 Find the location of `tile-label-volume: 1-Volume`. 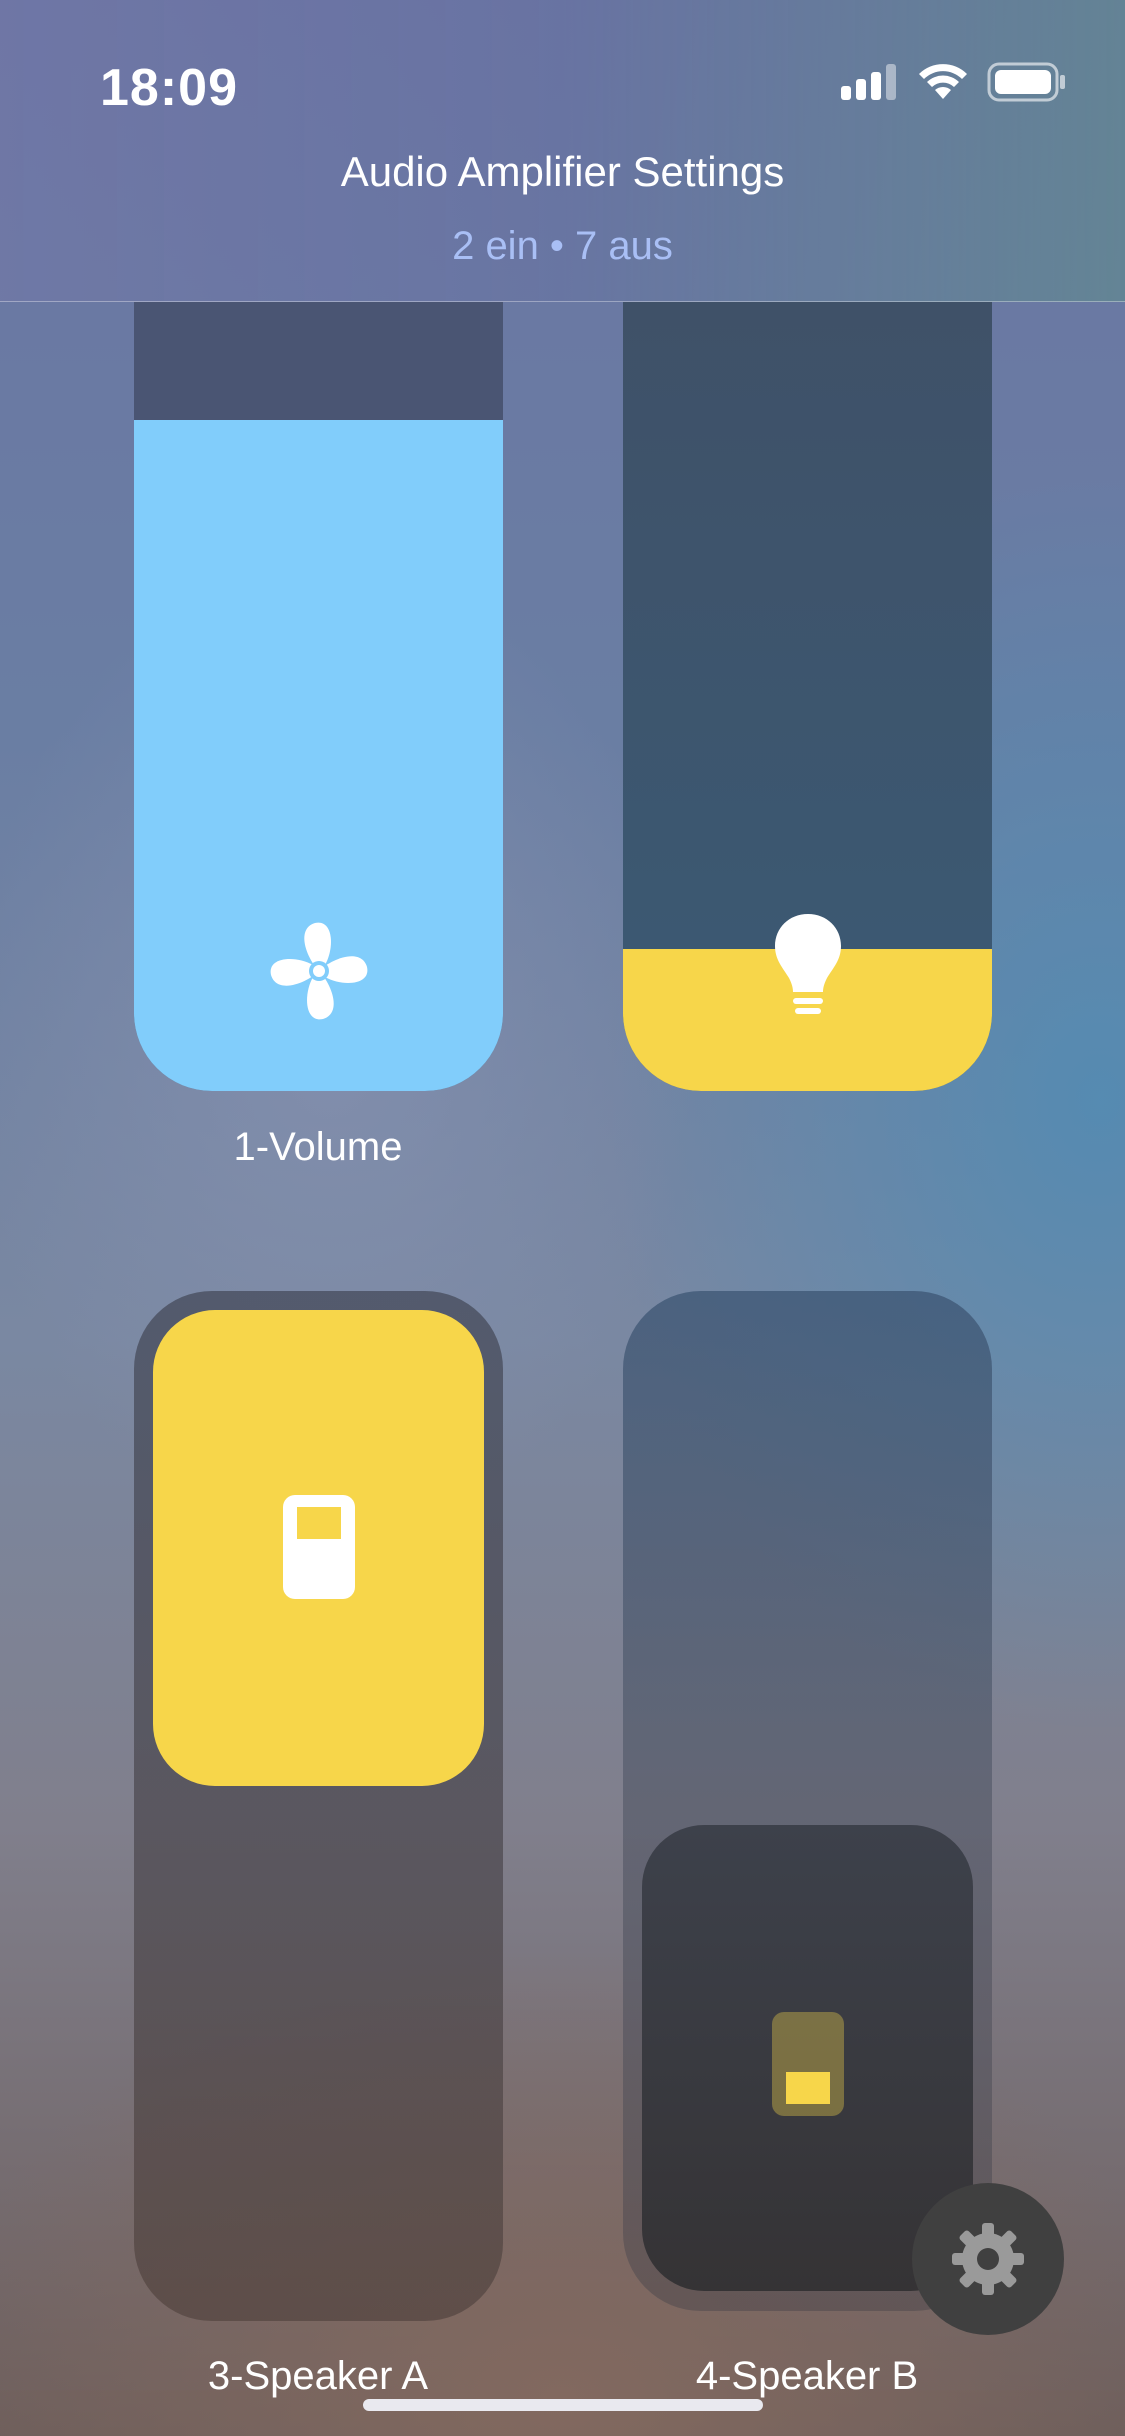

tile-label-volume: 1-Volume is located at coordinates (318, 1147).